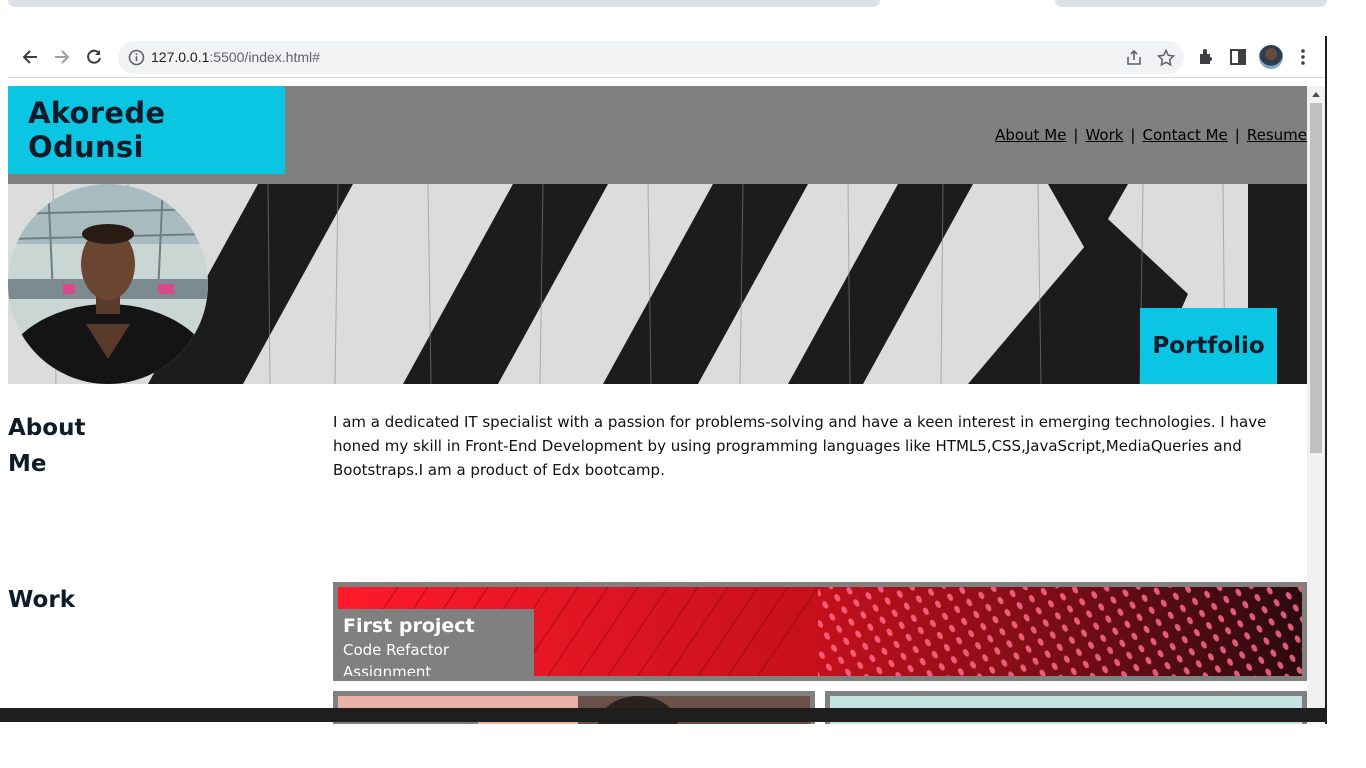 This screenshot has width=1366, height=768. What do you see at coordinates (820, 631) in the screenshot?
I see `project-card-first: First project Code Refactor Assignment` at bounding box center [820, 631].